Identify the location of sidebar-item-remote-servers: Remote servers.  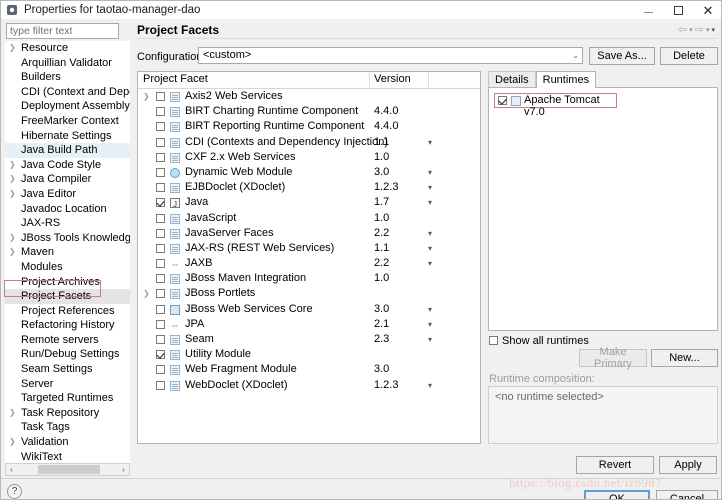
(67, 340).